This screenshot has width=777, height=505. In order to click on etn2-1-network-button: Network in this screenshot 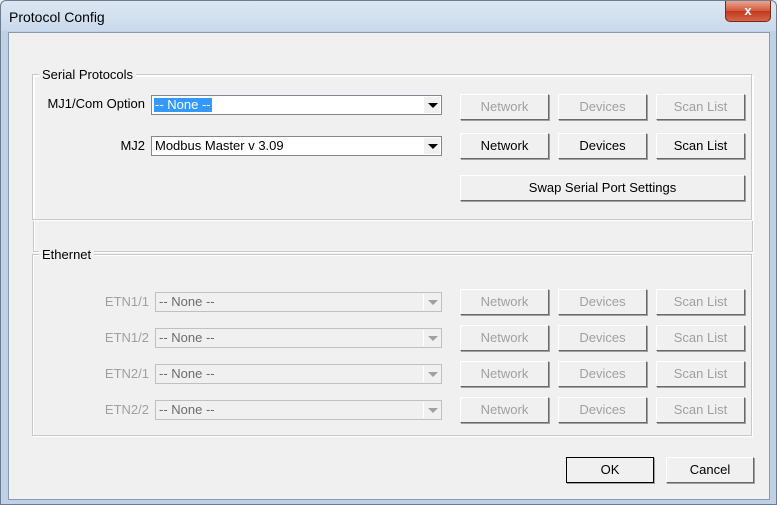, I will do `click(504, 374)`.